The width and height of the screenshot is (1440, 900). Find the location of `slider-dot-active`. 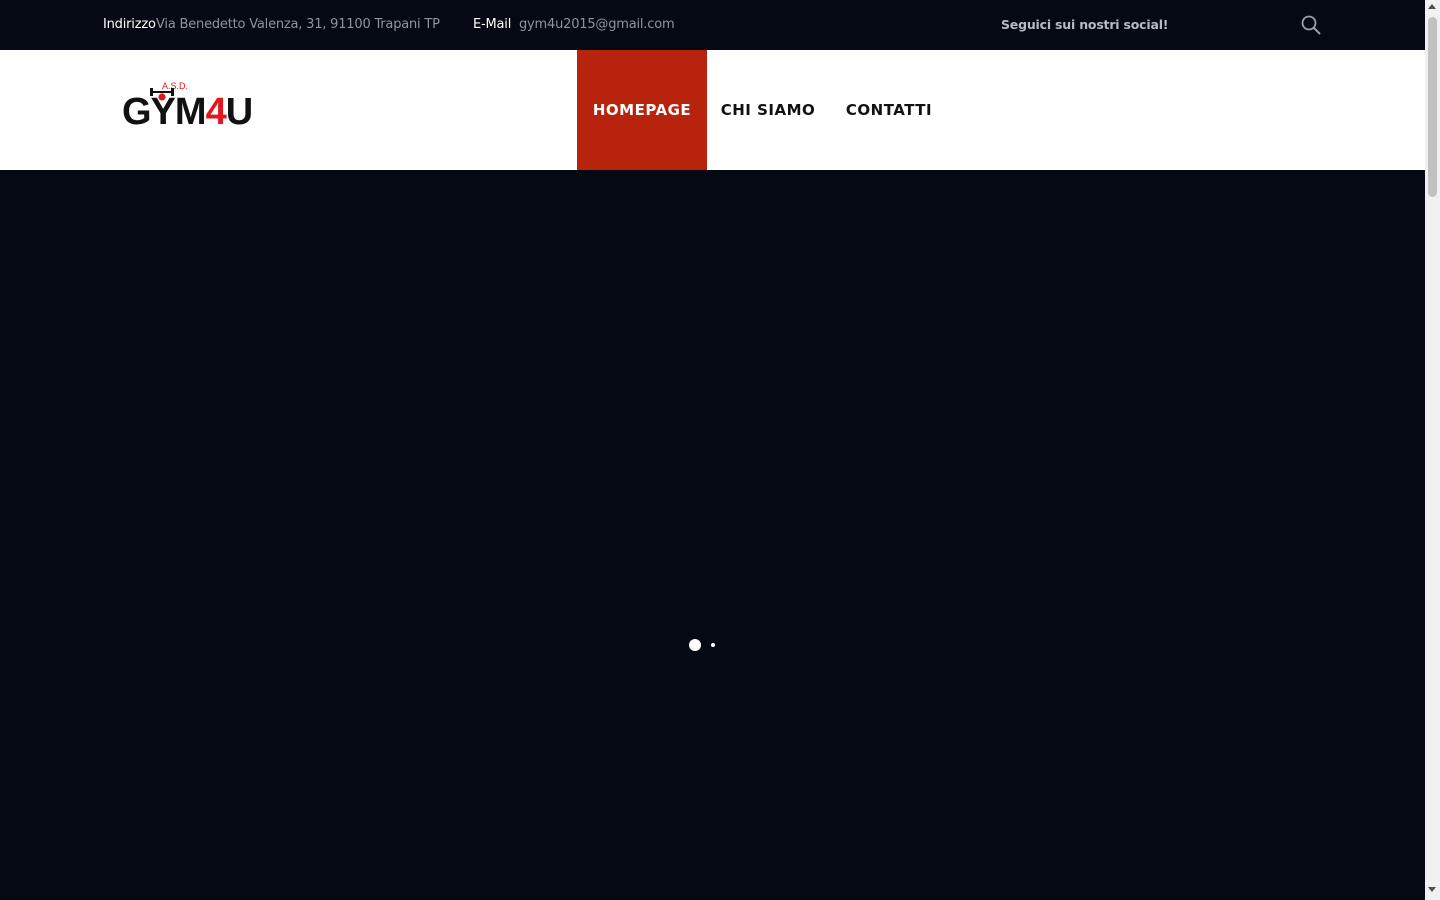

slider-dot-active is located at coordinates (695, 645).